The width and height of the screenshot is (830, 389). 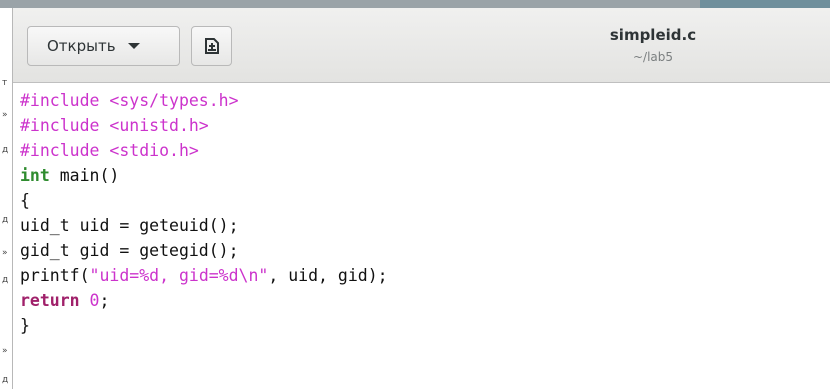 What do you see at coordinates (204, 150) in the screenshot?
I see `code-line: #include <stdio.h>` at bounding box center [204, 150].